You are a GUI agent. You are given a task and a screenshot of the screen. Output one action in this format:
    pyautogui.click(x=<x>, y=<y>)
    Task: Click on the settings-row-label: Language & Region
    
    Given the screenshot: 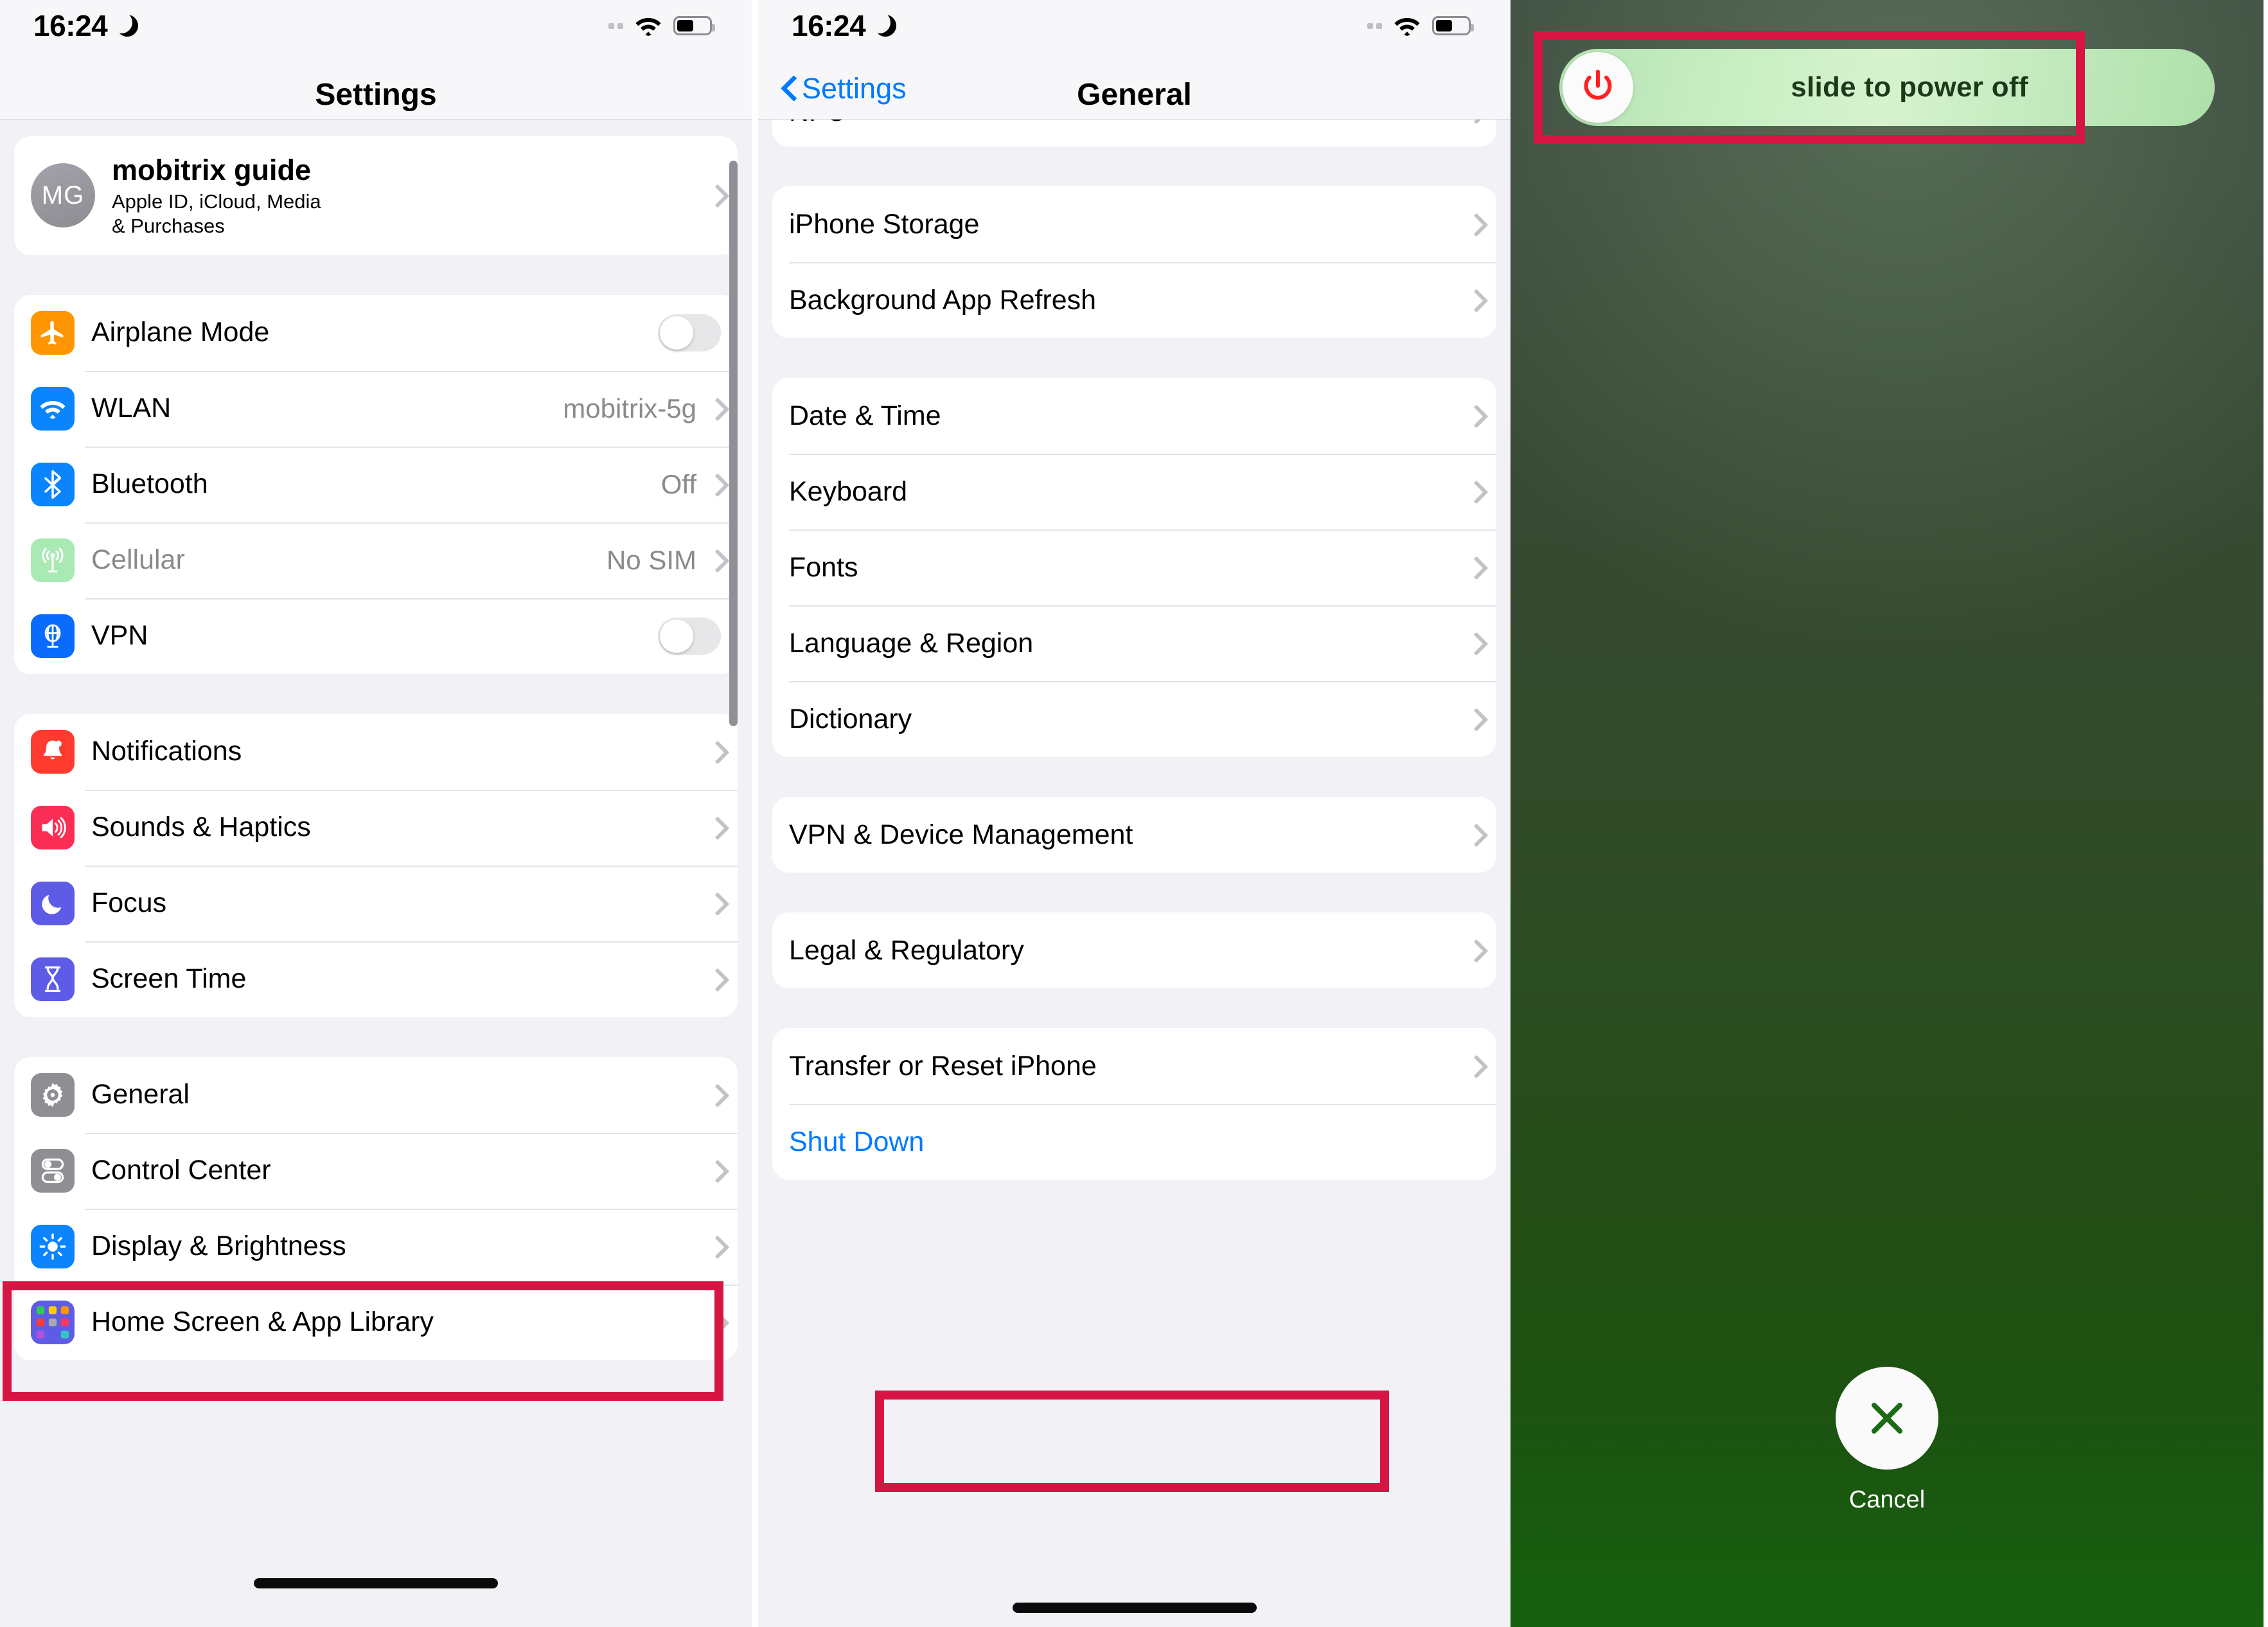 What is the action you would take?
    pyautogui.click(x=911, y=643)
    